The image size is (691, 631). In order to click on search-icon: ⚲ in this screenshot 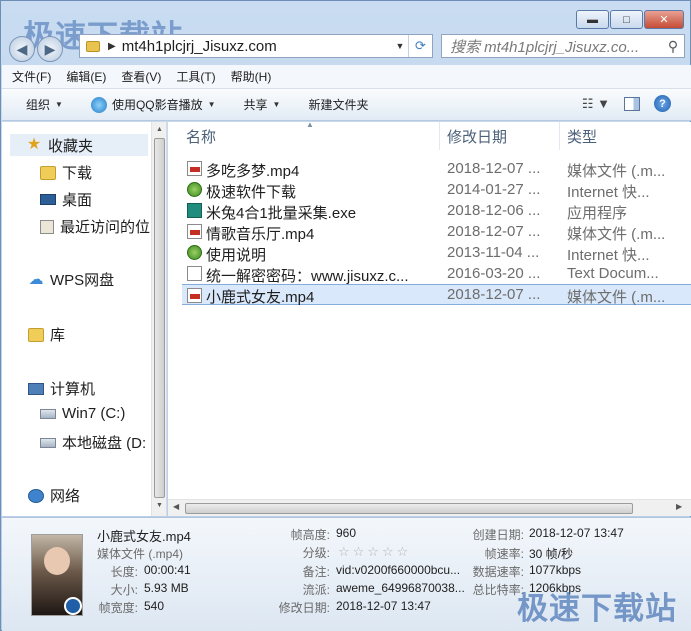, I will do `click(673, 46)`.